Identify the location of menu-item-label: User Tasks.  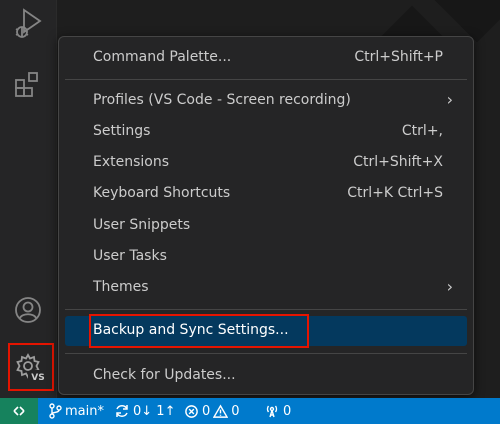
(130, 256).